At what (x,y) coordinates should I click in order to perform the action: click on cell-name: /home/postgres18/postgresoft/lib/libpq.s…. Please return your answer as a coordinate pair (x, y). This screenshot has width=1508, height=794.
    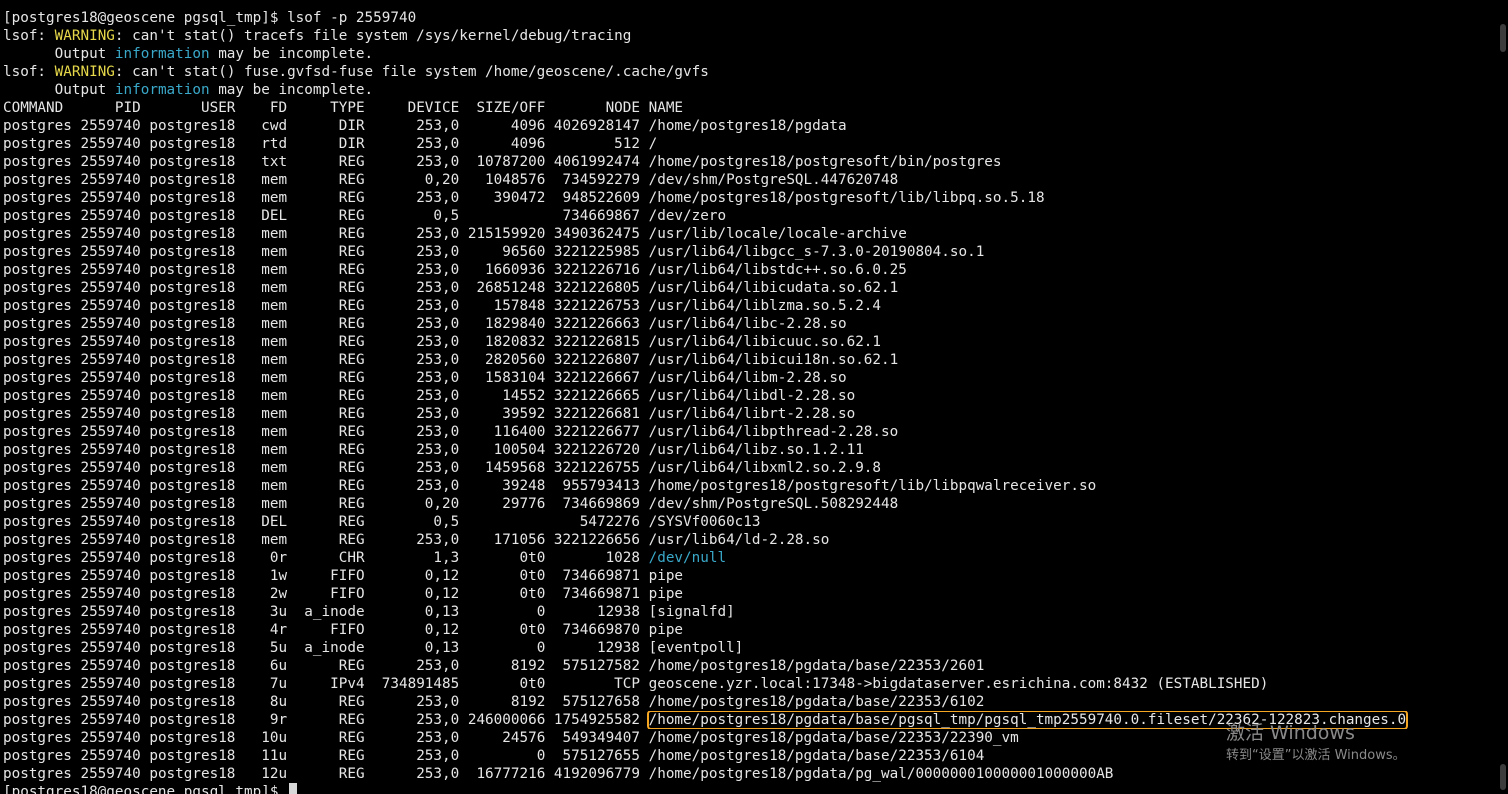
    Looking at the image, I should click on (846, 198).